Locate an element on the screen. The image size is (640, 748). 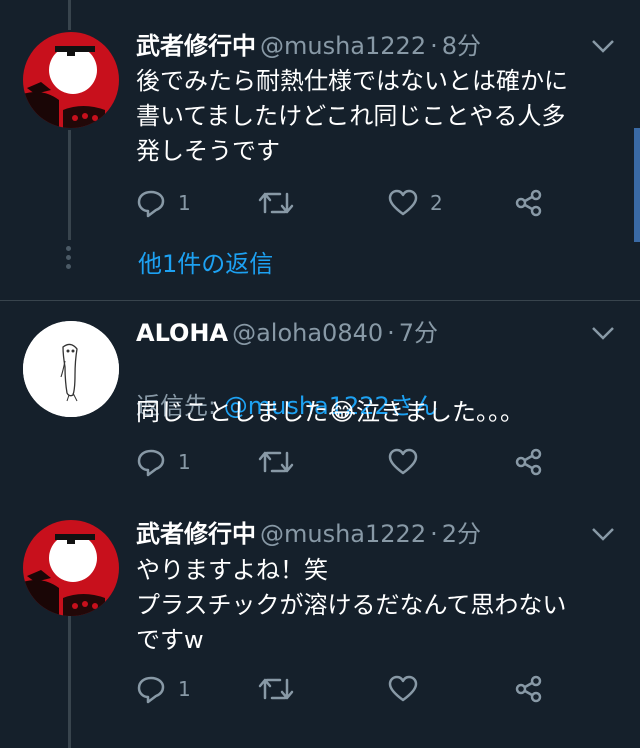
tweet-header: ALOHA @aloha0840 · 7分 is located at coordinates (287, 333).